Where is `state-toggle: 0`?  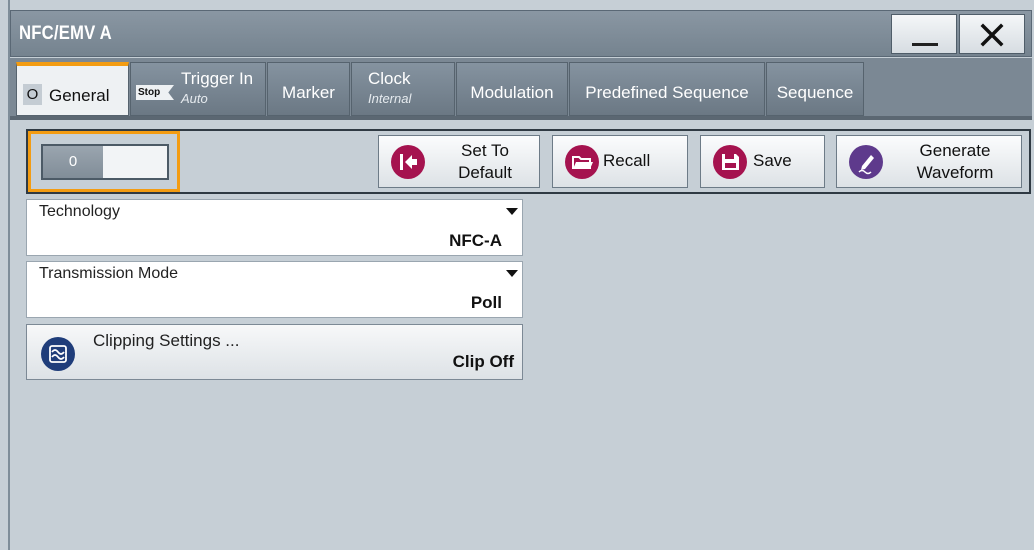 state-toggle: 0 is located at coordinates (105, 162).